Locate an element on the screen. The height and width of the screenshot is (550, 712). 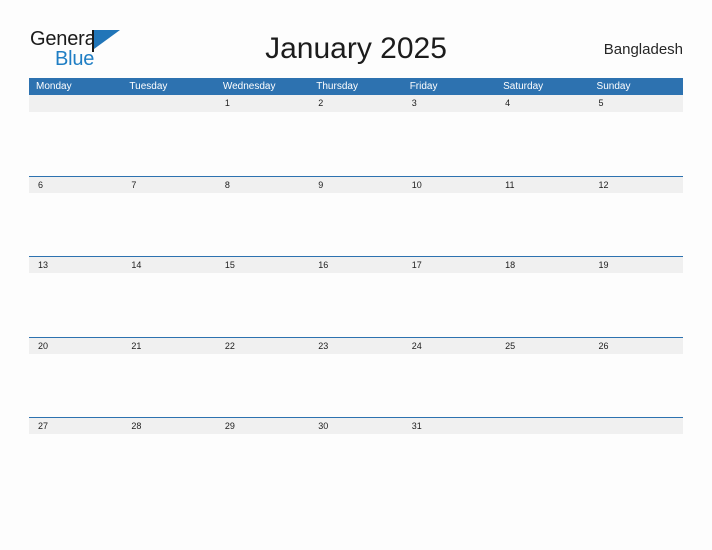
week-date-band: 1 2 3 4 5 is located at coordinates (356, 103).